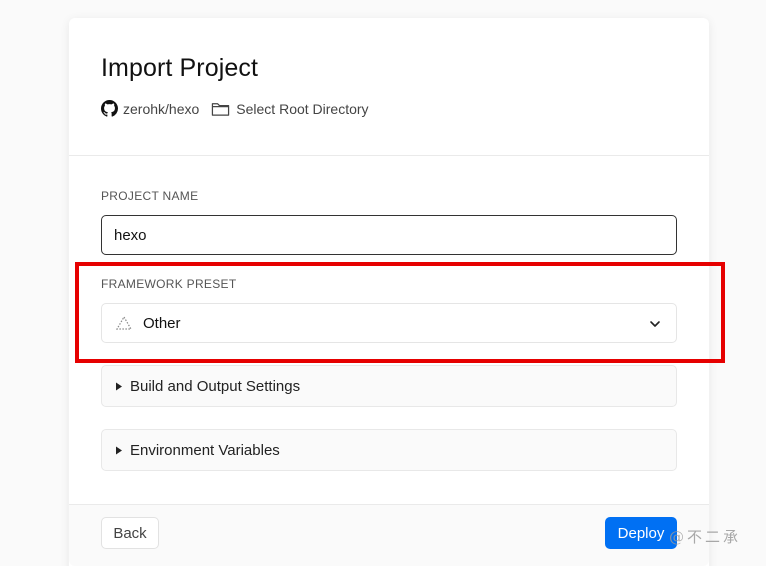  I want to click on project-name-input: hexo, so click(389, 235).